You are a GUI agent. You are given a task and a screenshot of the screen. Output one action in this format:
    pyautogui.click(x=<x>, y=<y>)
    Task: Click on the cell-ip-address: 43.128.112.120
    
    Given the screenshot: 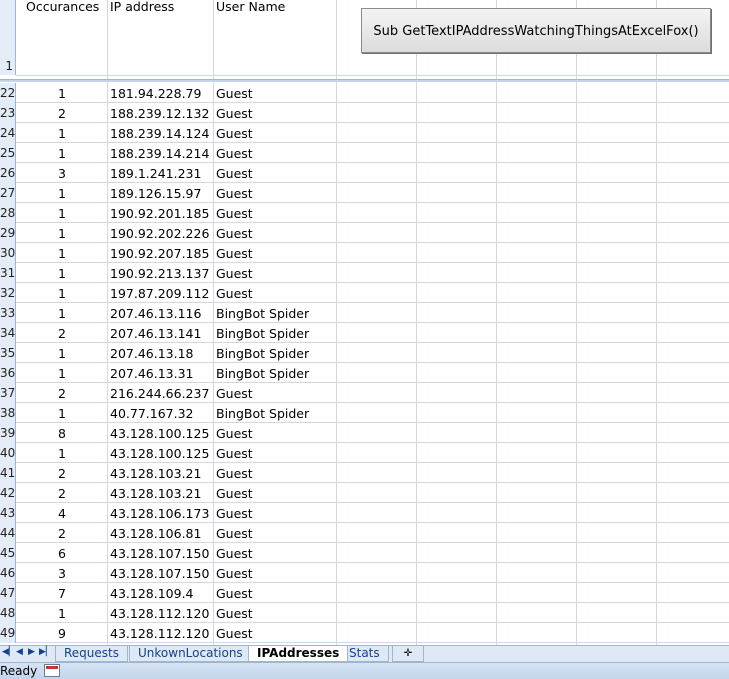 What is the action you would take?
    pyautogui.click(x=161, y=613)
    